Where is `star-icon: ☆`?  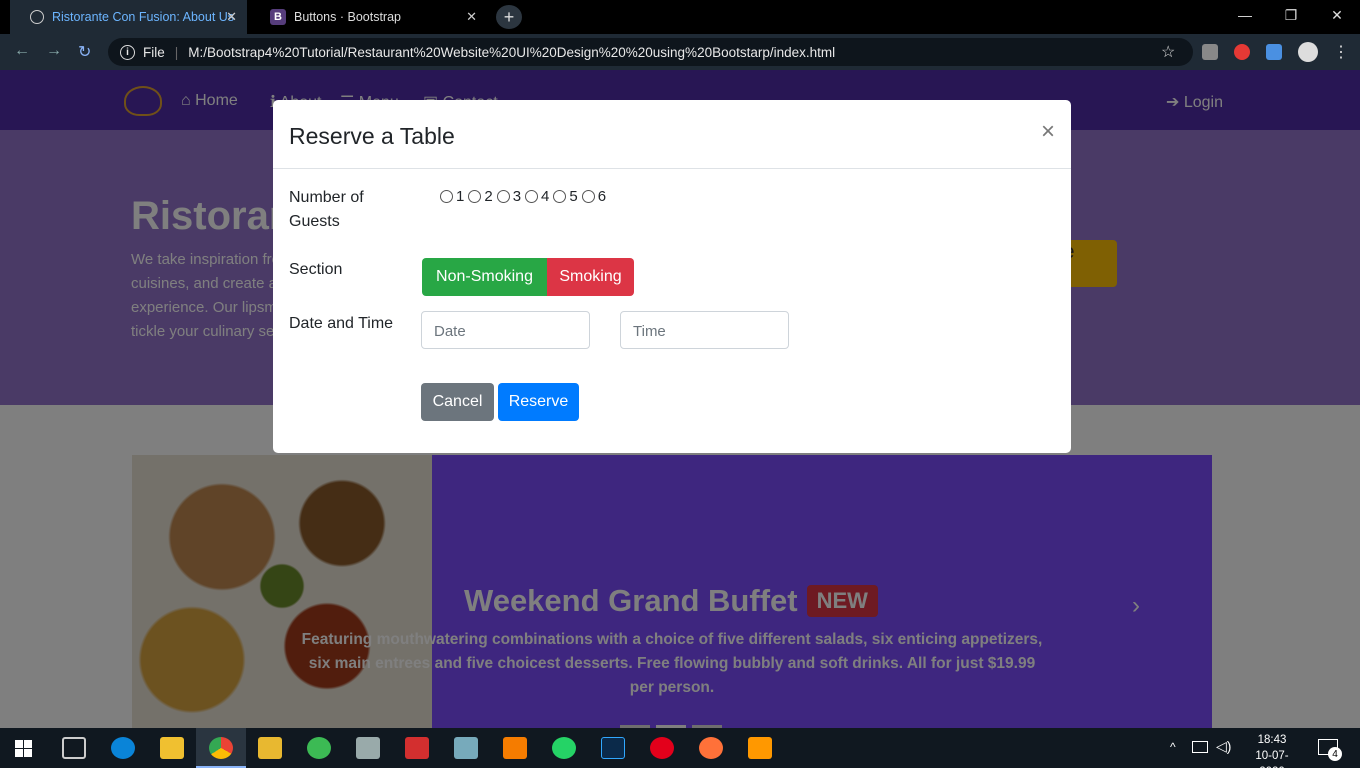 star-icon: ☆ is located at coordinates (1168, 52).